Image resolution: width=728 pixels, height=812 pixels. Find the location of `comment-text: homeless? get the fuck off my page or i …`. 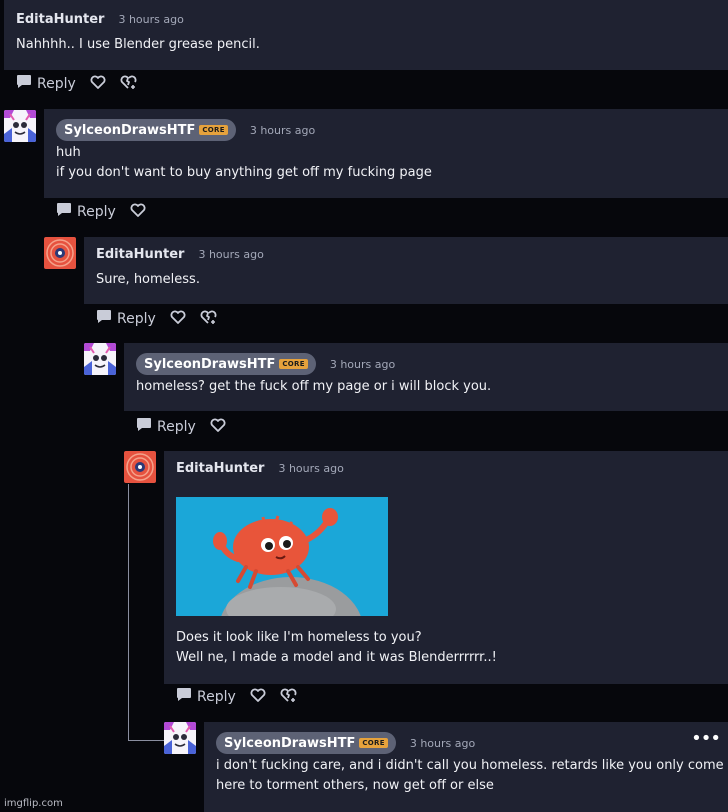

comment-text: homeless? get the fuck off my page or i … is located at coordinates (314, 386).